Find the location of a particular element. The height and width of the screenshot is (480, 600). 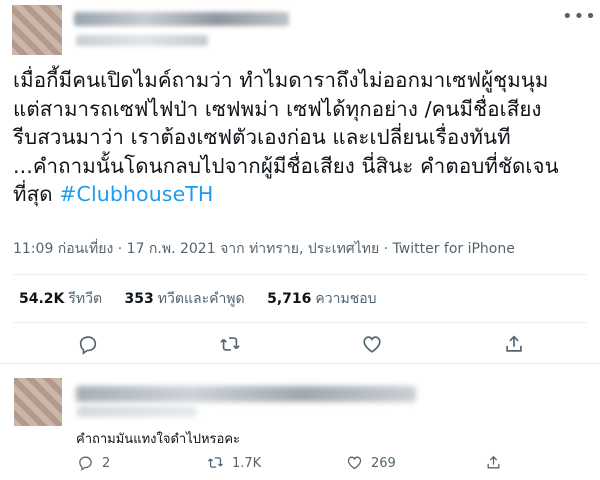

reply-text: คำถามมันแทงใจดำไปหรอคะ is located at coordinates (158, 439).